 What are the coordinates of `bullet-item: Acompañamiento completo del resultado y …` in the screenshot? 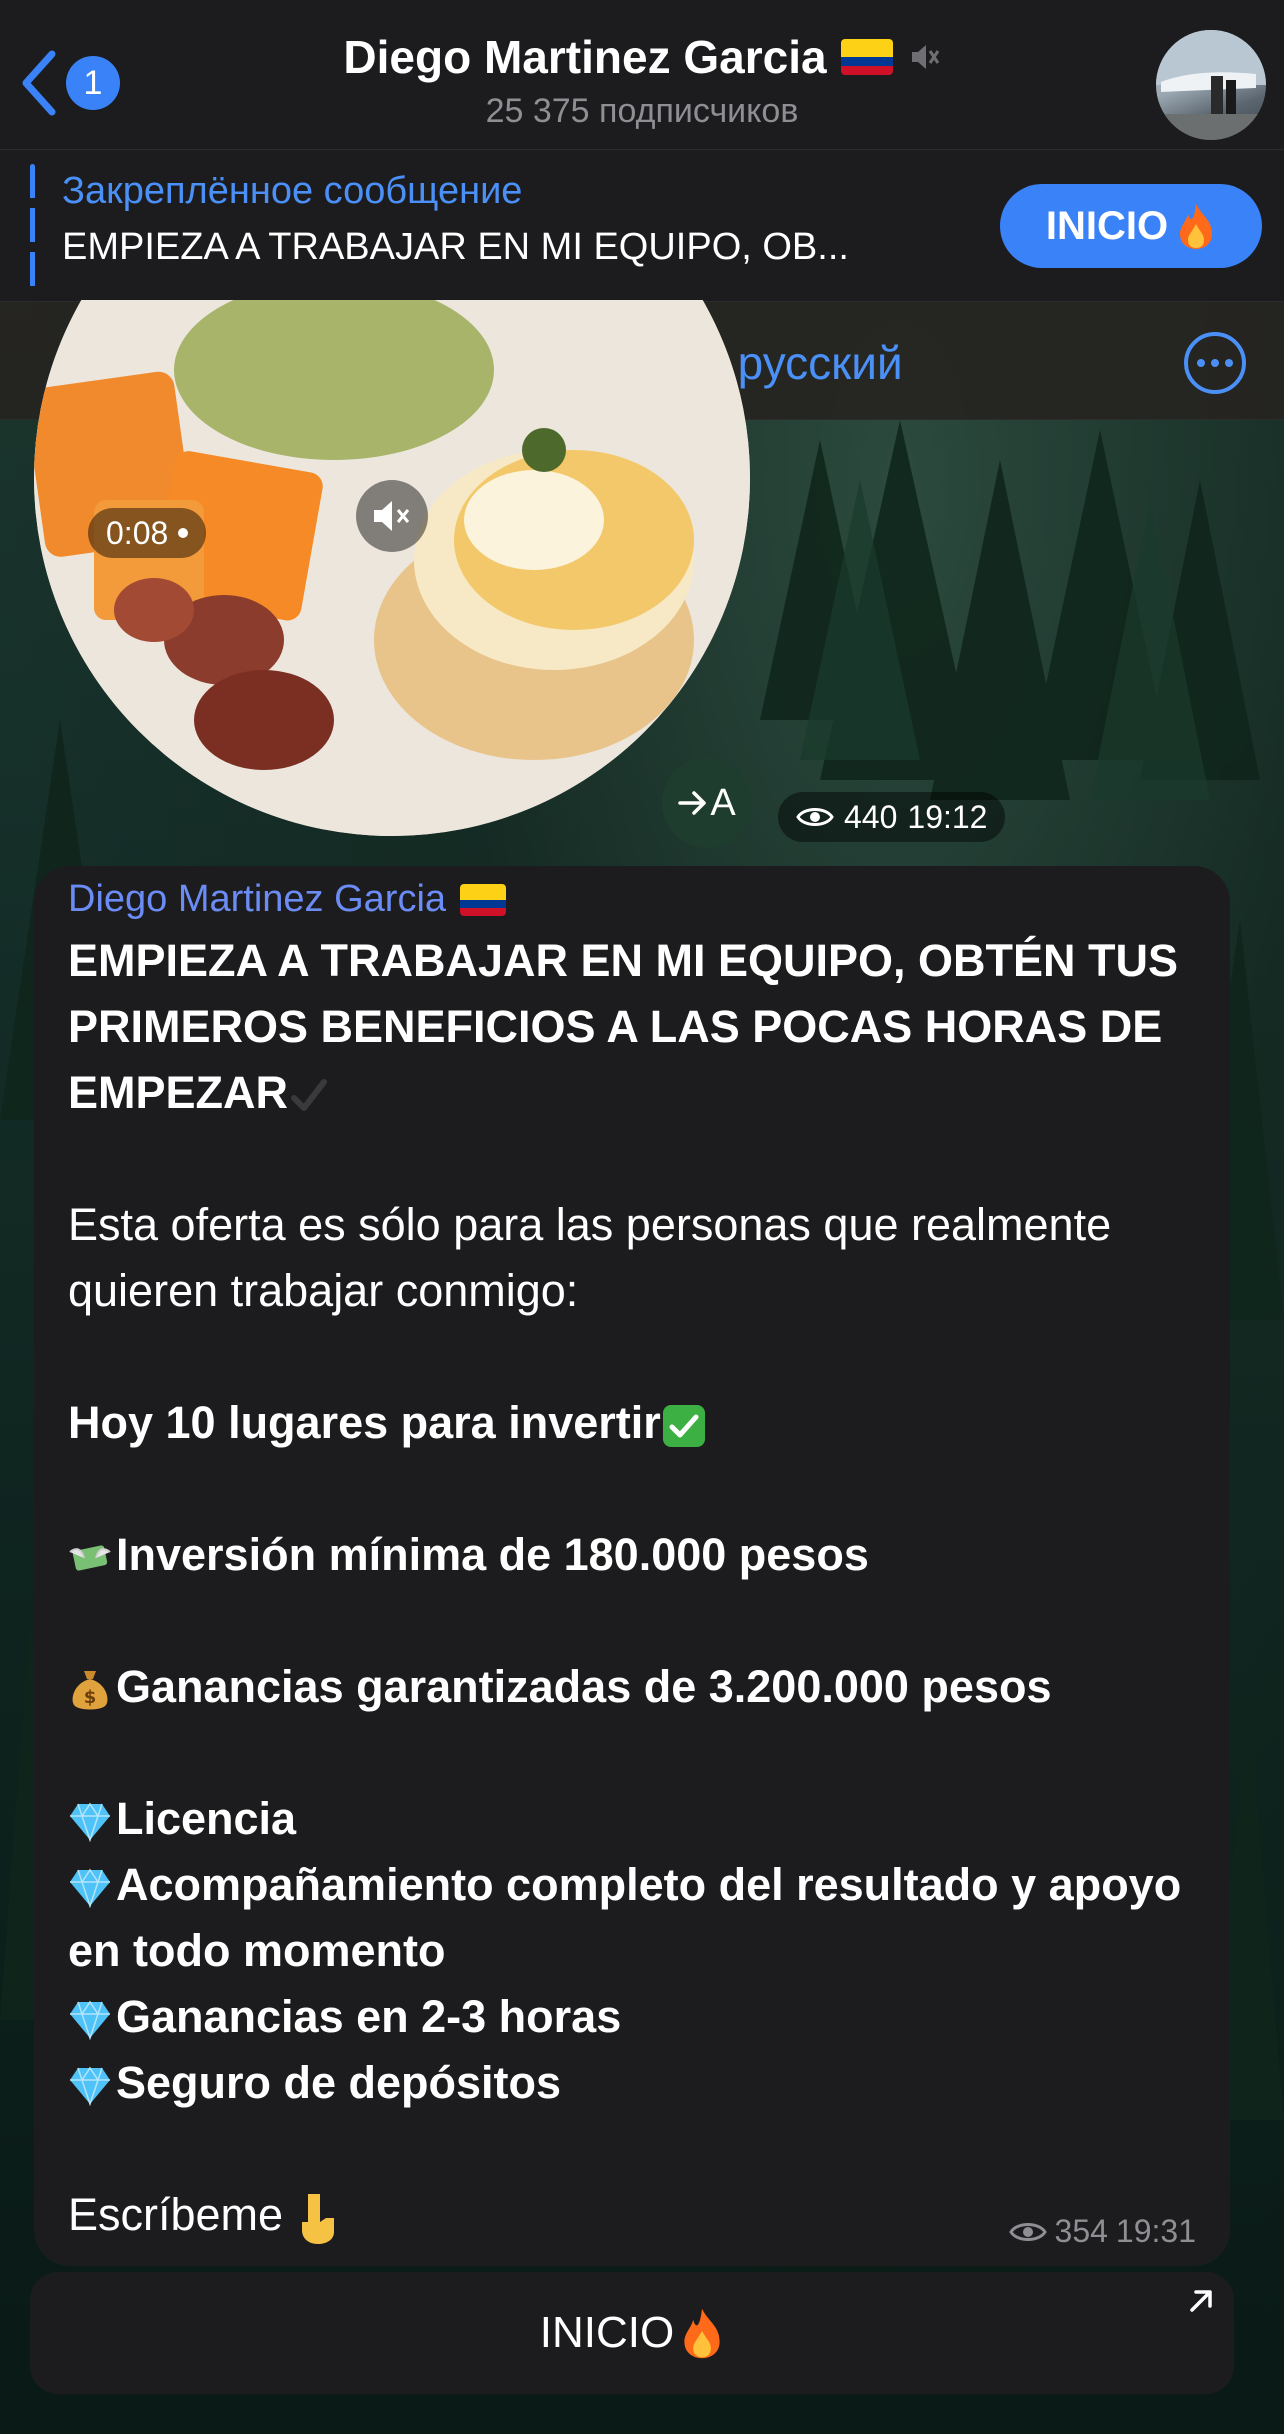 It's located at (625, 1917).